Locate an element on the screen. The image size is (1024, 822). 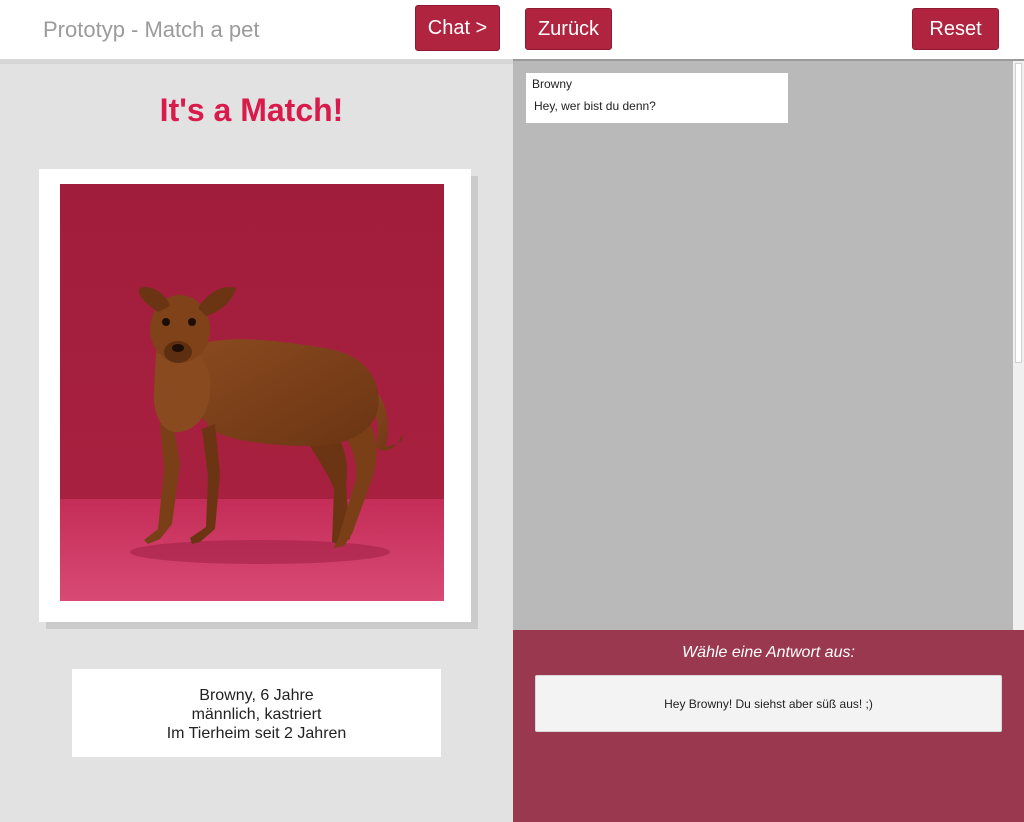
reset-button: Reset is located at coordinates (955, 29).